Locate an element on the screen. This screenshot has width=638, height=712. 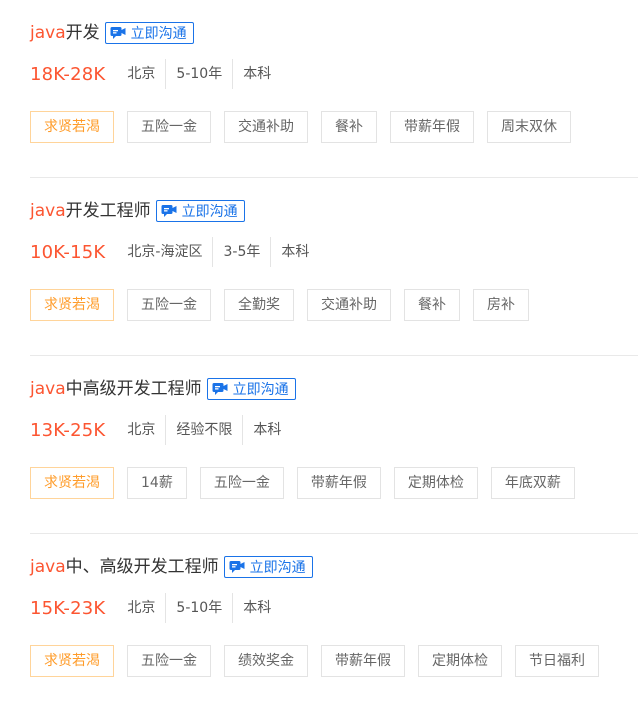
job-title: java开发工程师 is located at coordinates (90, 211).